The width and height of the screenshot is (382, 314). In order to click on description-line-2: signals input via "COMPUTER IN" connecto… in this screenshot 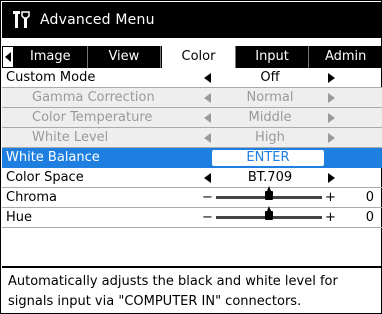, I will do `click(155, 301)`.